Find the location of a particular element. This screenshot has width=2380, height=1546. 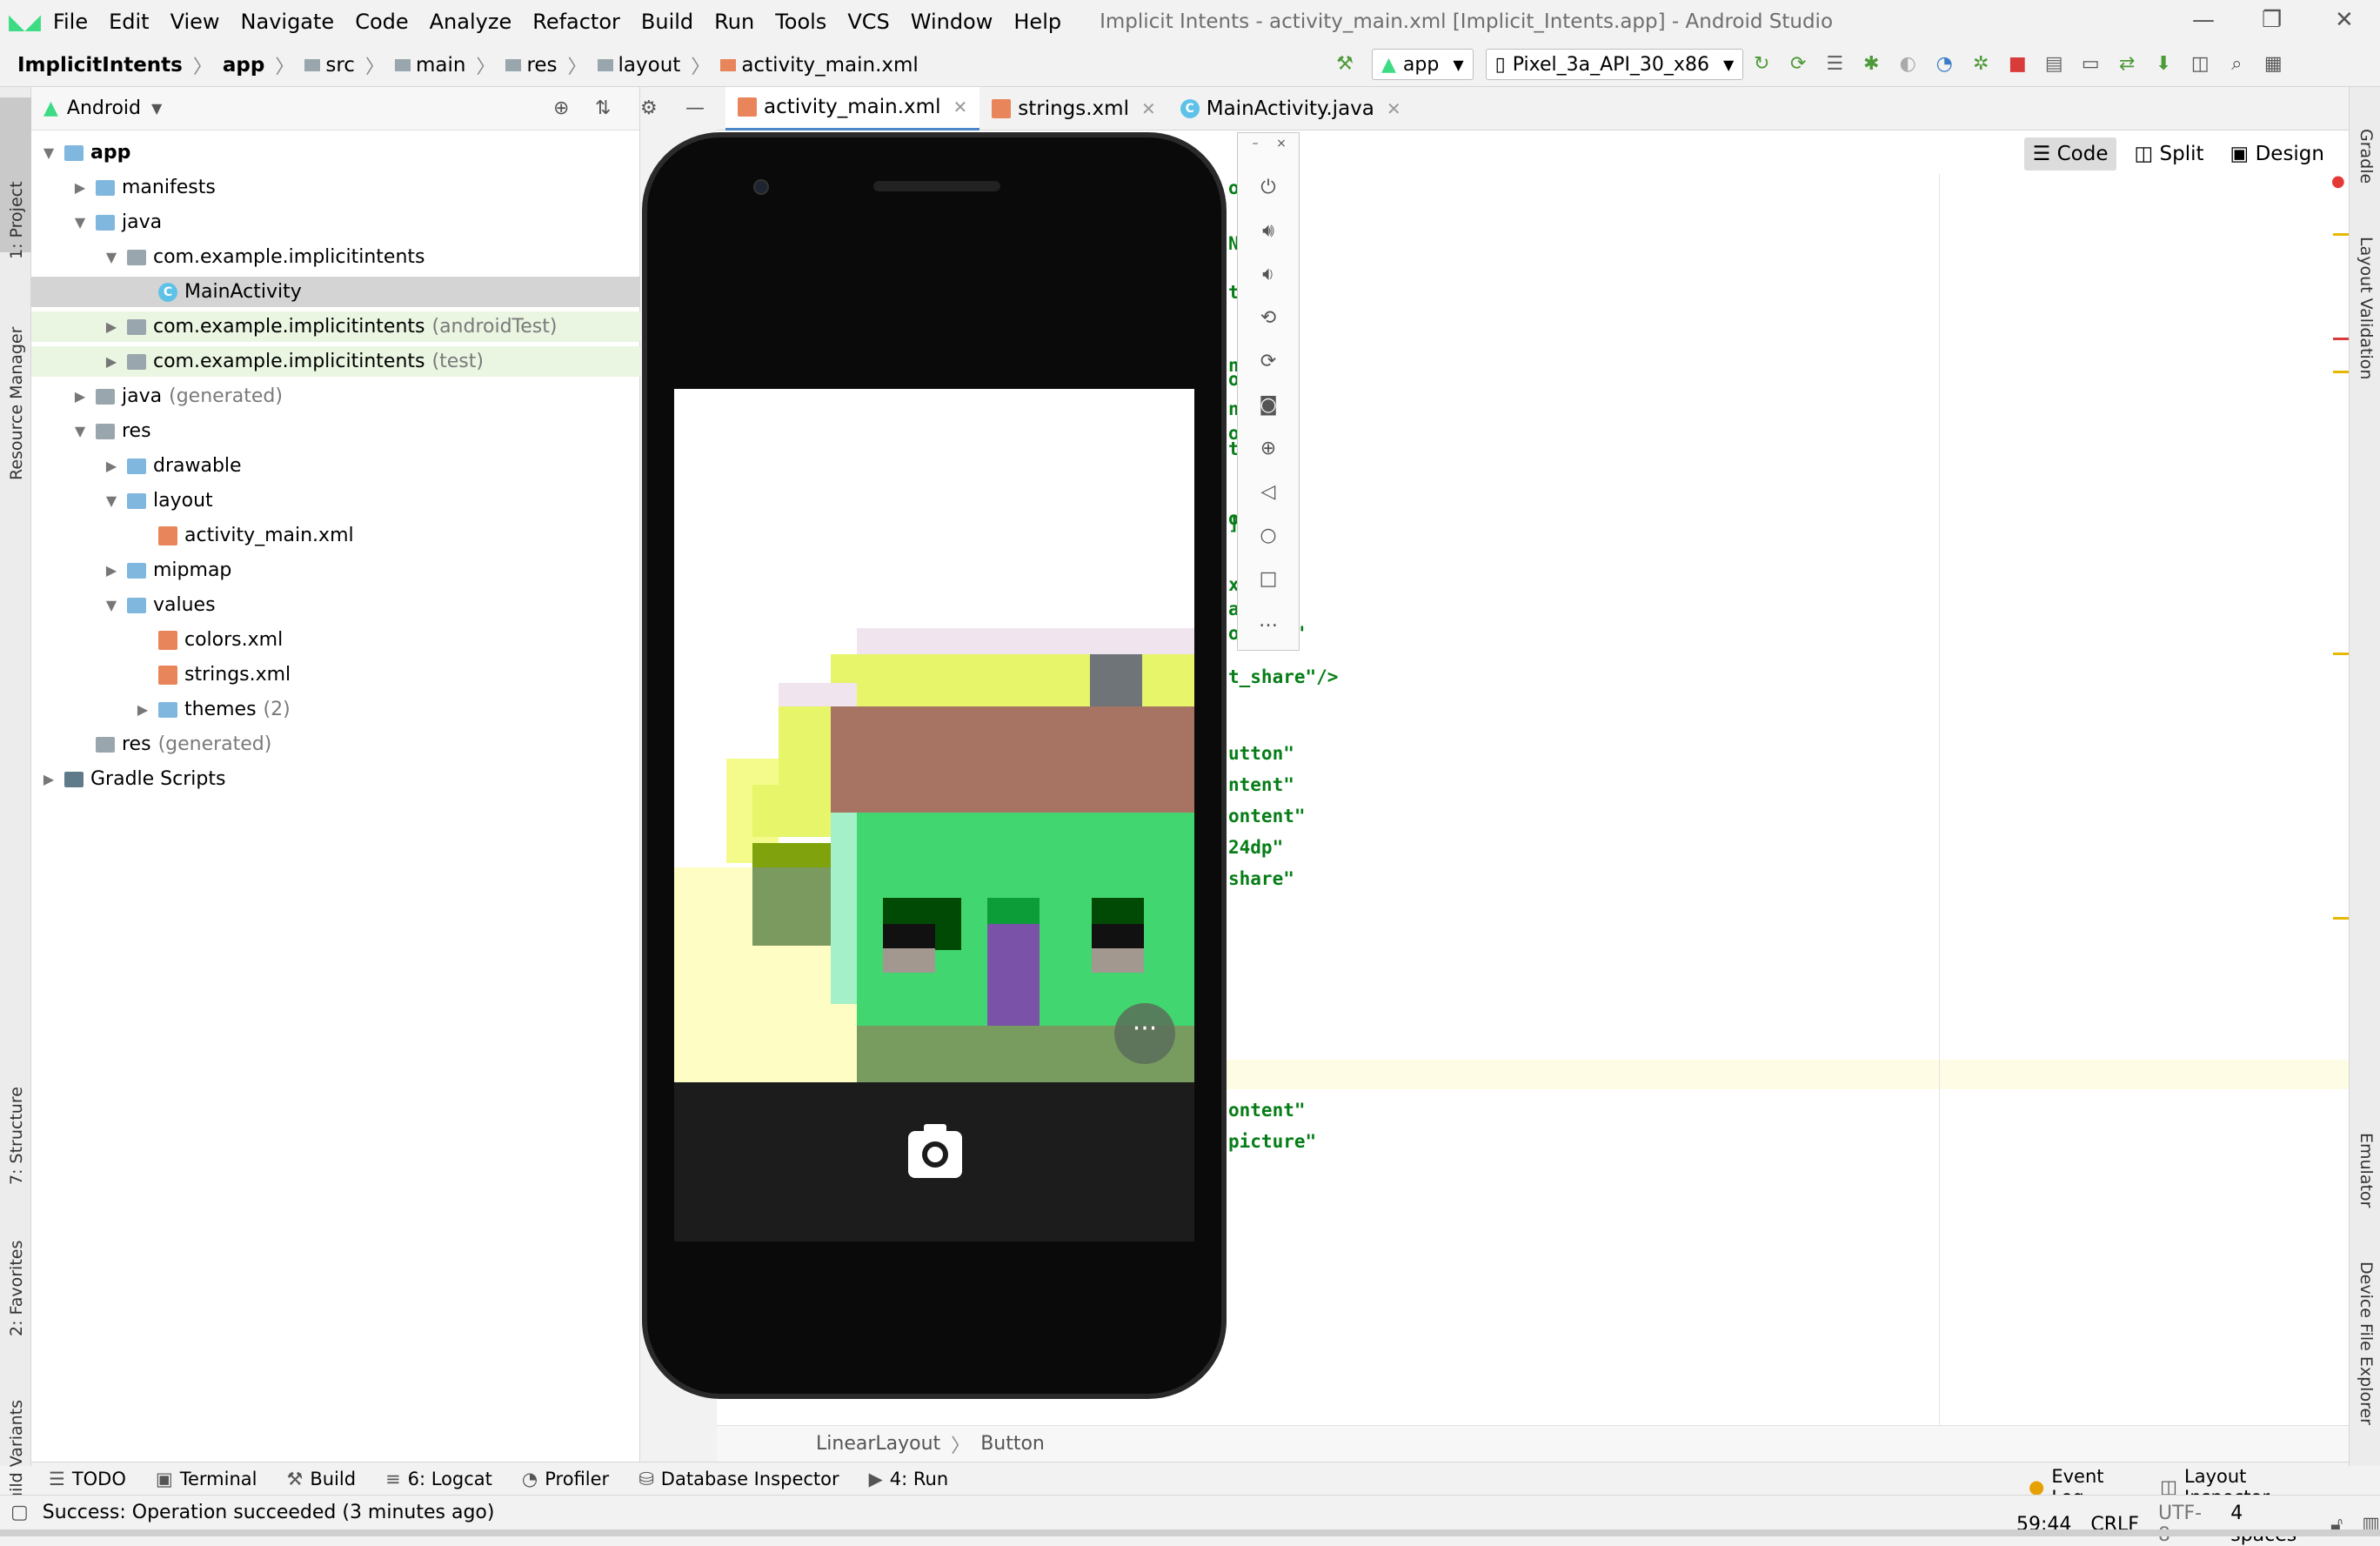

menu-help: Help is located at coordinates (1037, 22).